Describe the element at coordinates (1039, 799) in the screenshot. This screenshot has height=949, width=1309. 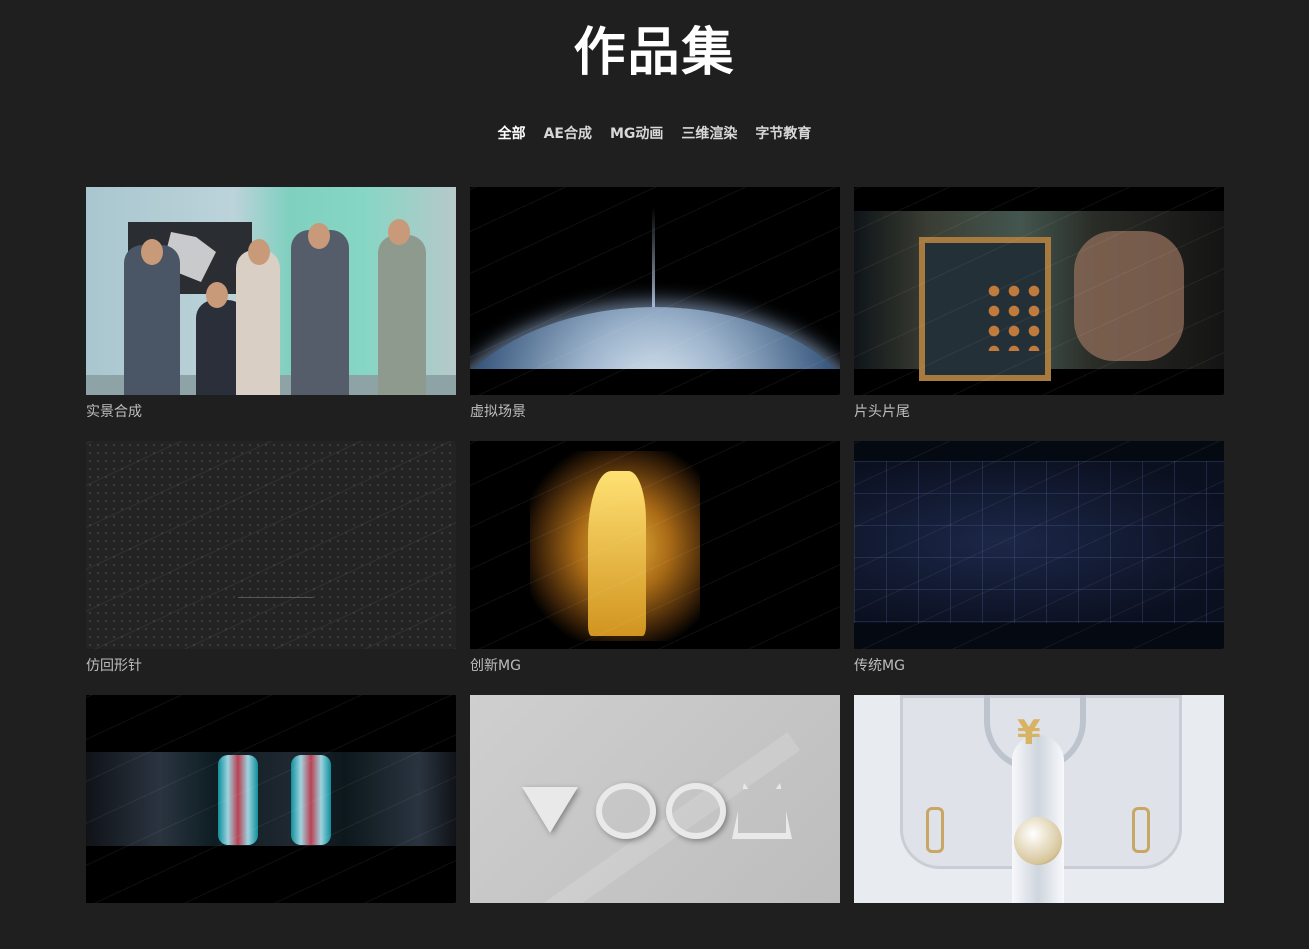
I see `work-thumbnail: ¥` at that location.